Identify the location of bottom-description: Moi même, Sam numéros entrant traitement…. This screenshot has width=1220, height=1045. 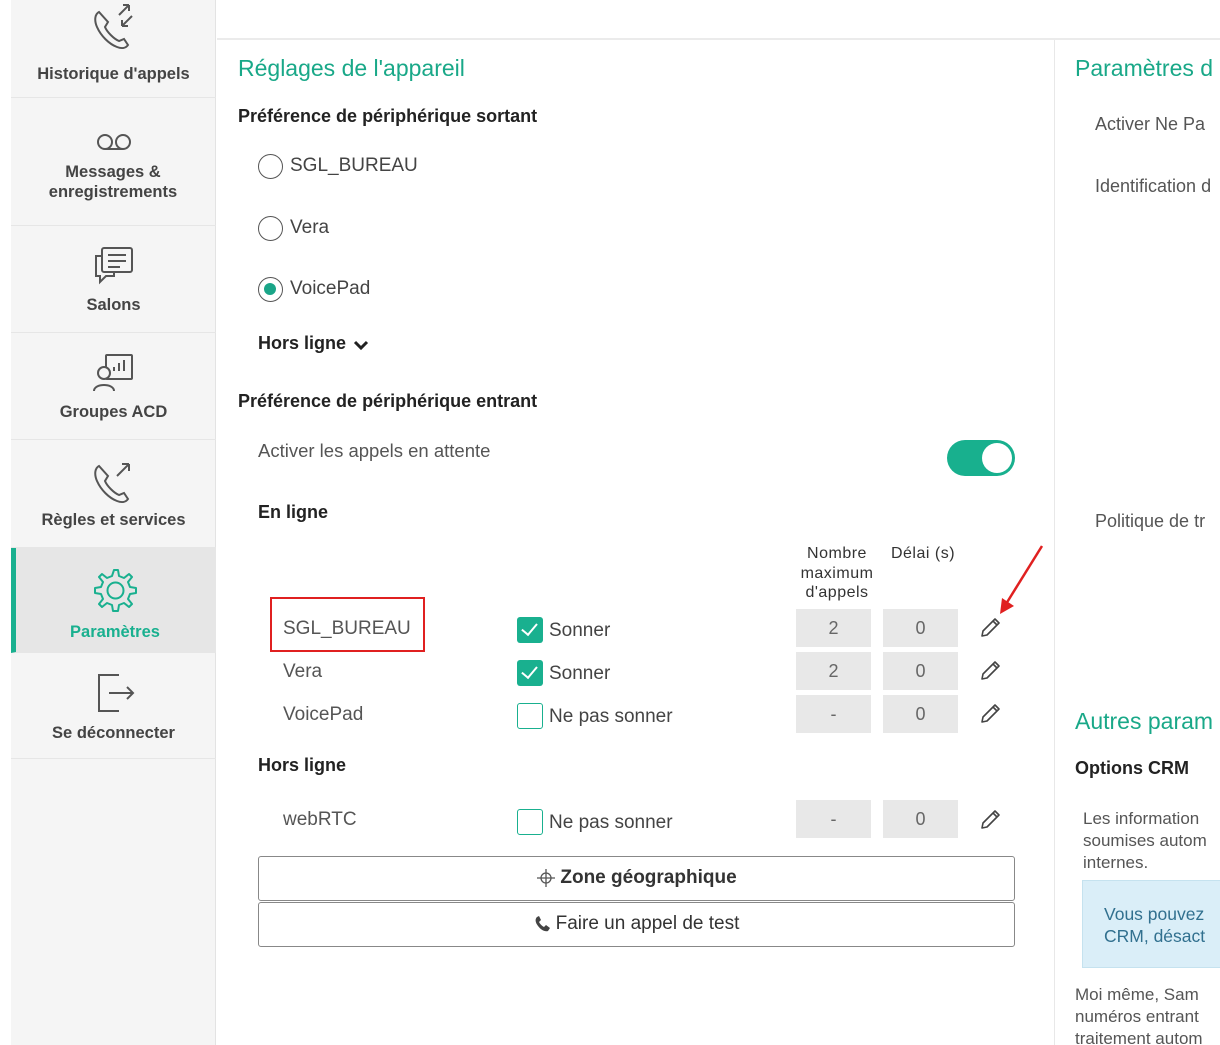
(1139, 1014).